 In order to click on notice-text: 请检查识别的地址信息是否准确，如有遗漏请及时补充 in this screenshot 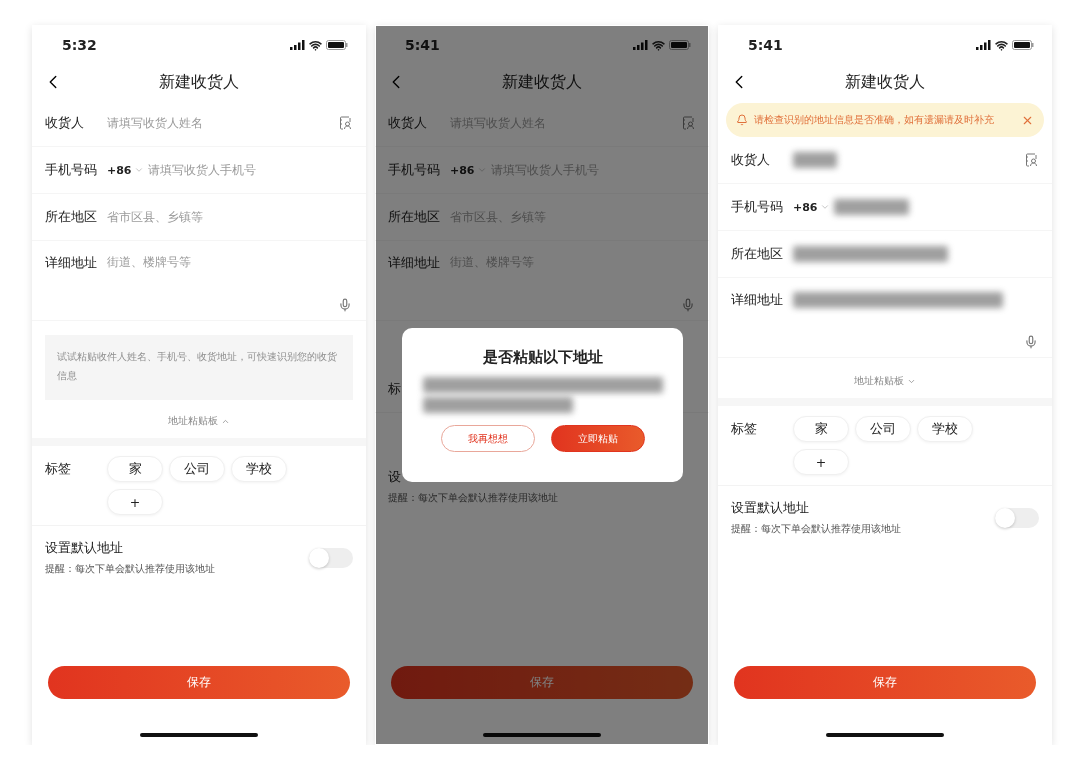, I will do `click(874, 120)`.